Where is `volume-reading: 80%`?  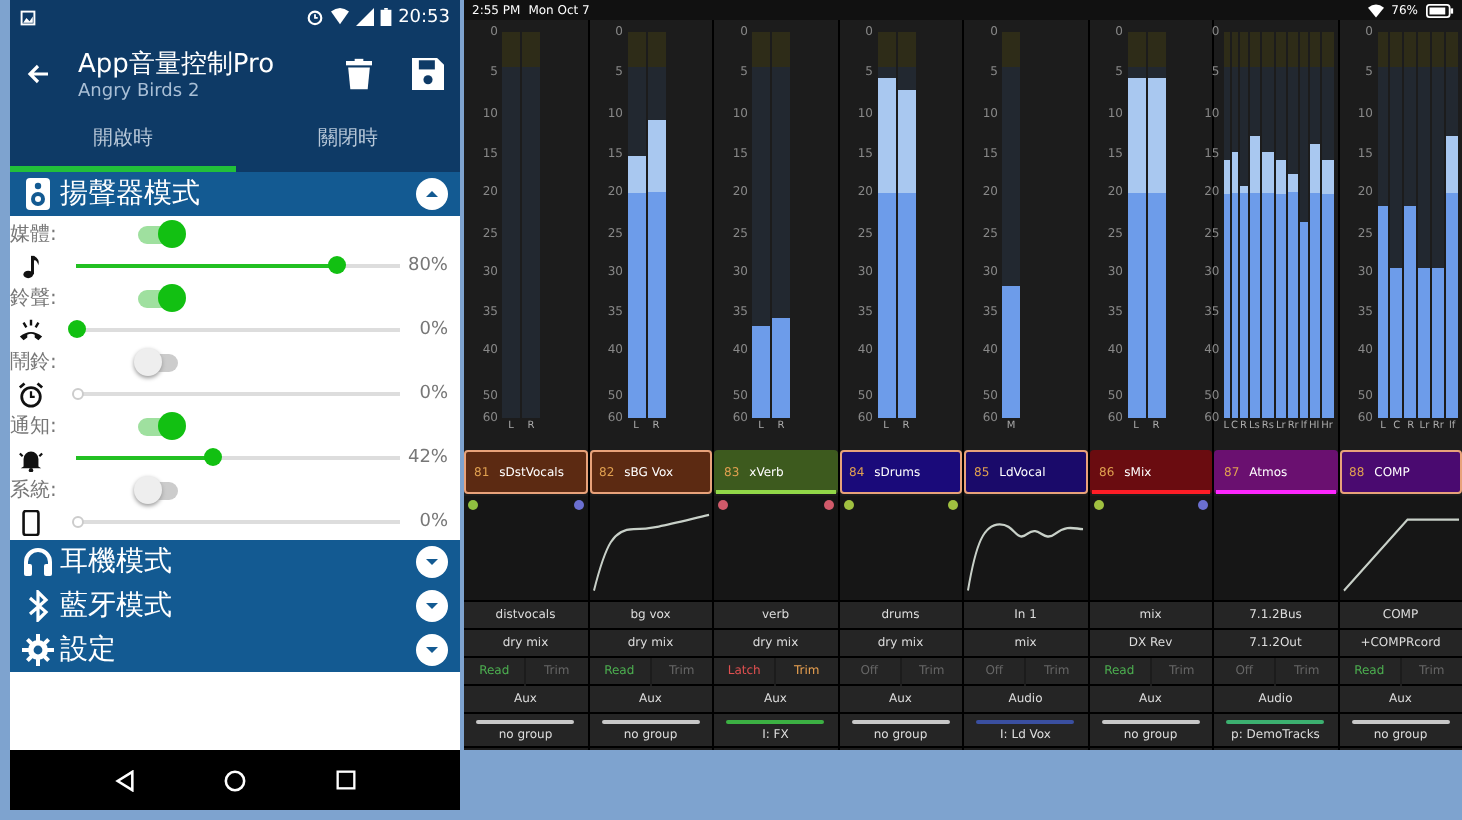 volume-reading: 80% is located at coordinates (428, 266).